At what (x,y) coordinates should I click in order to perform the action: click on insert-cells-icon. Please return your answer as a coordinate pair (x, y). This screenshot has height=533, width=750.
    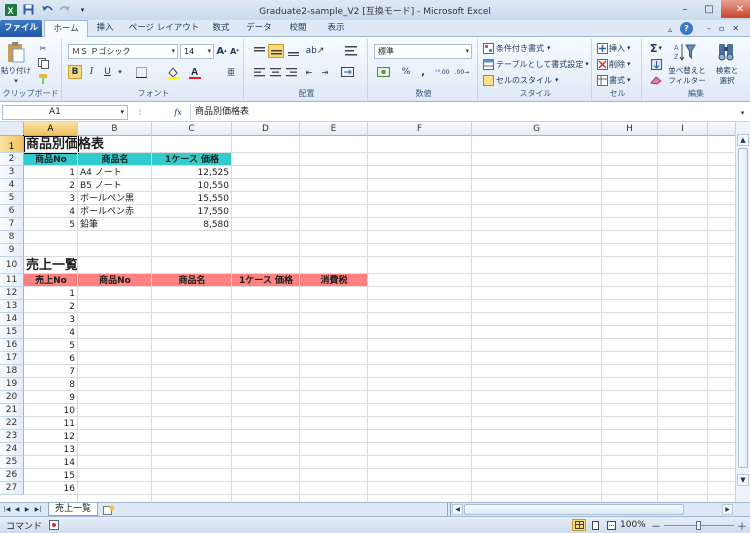
    Looking at the image, I should click on (602, 48).